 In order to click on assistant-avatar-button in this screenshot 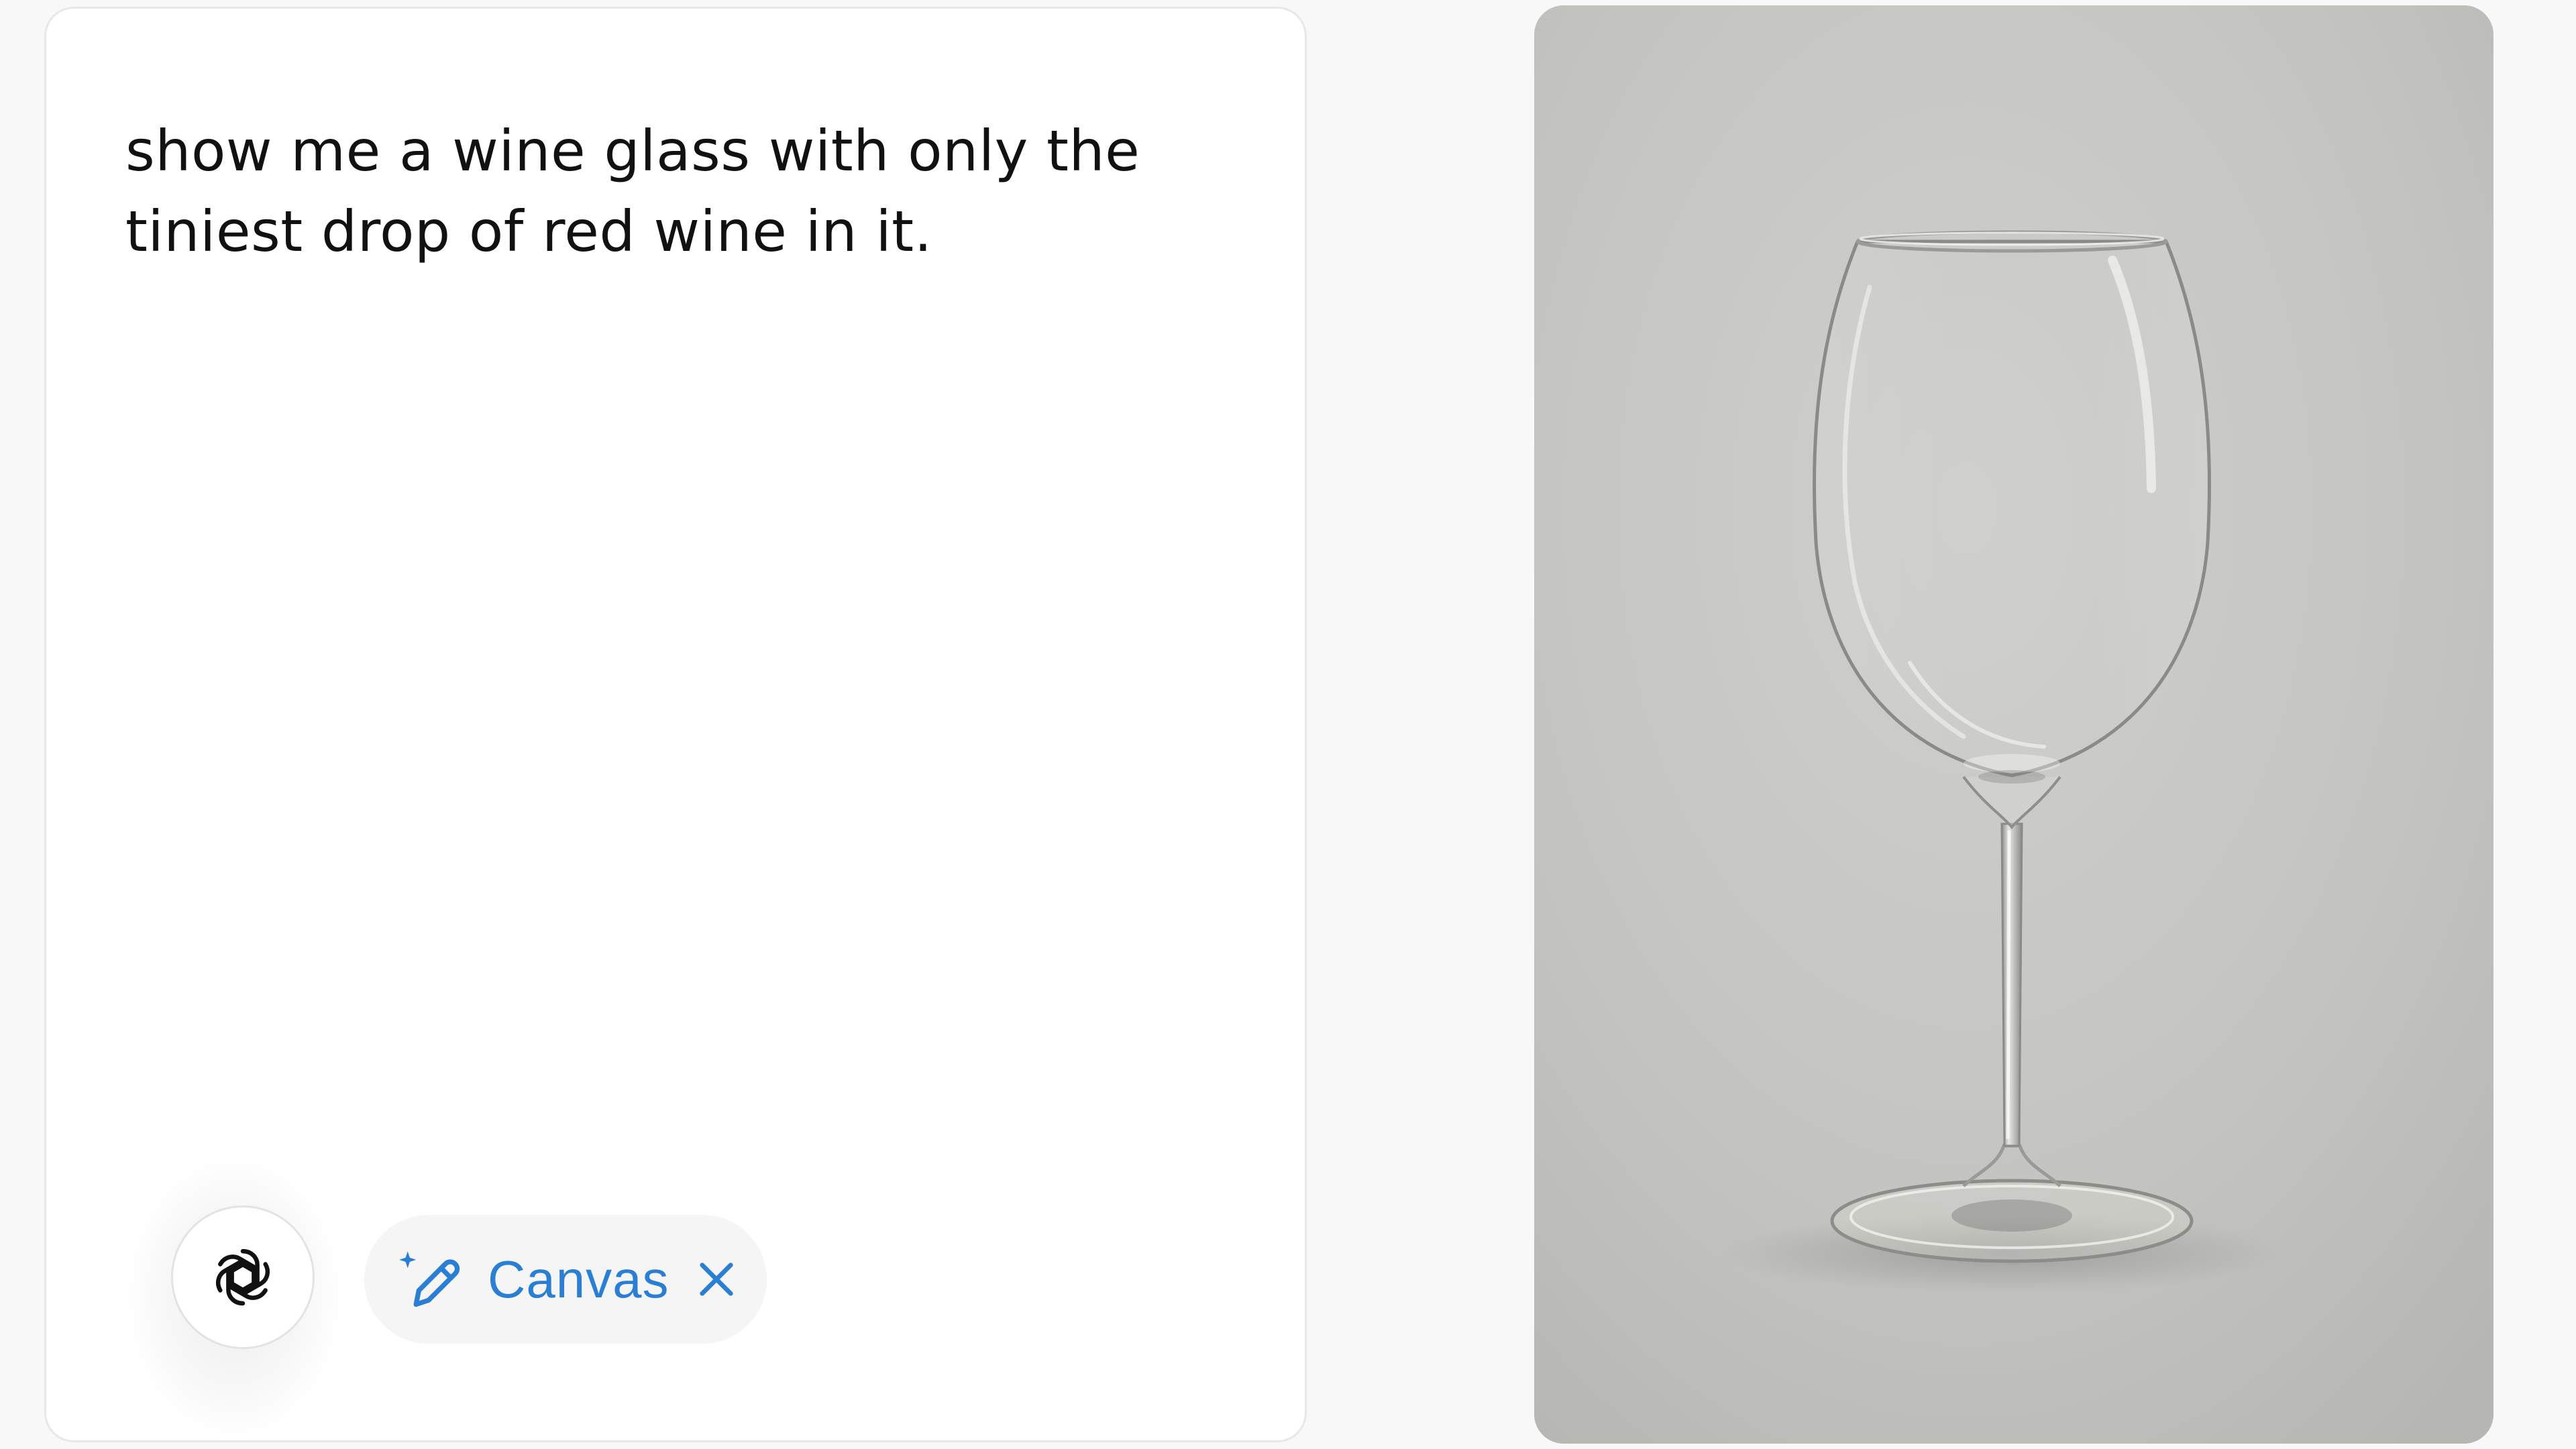, I will do `click(243, 1277)`.